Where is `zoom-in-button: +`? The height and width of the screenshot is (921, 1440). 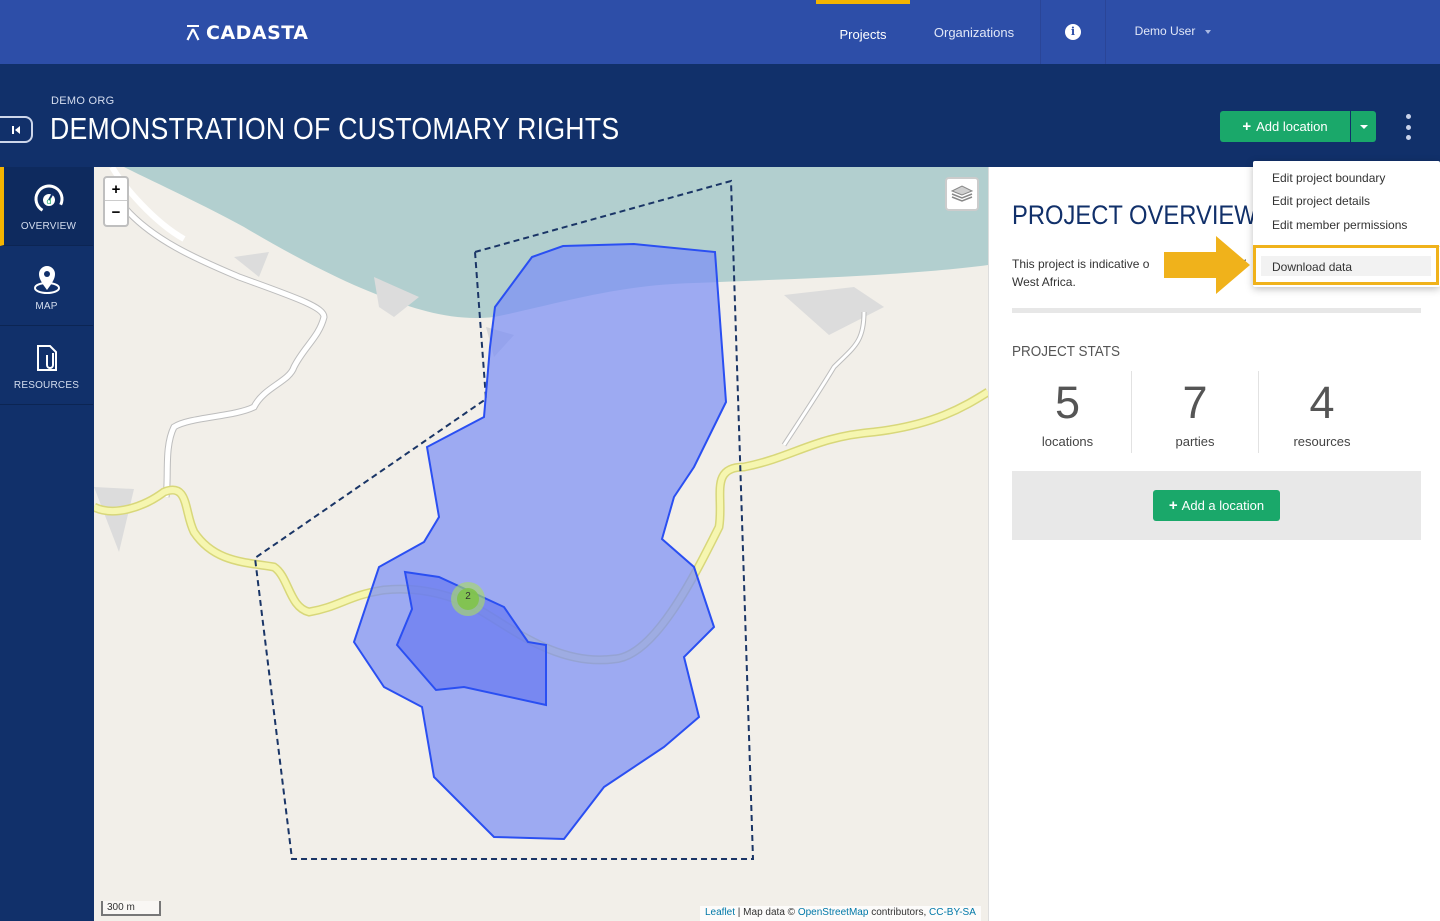 zoom-in-button: + is located at coordinates (116, 189).